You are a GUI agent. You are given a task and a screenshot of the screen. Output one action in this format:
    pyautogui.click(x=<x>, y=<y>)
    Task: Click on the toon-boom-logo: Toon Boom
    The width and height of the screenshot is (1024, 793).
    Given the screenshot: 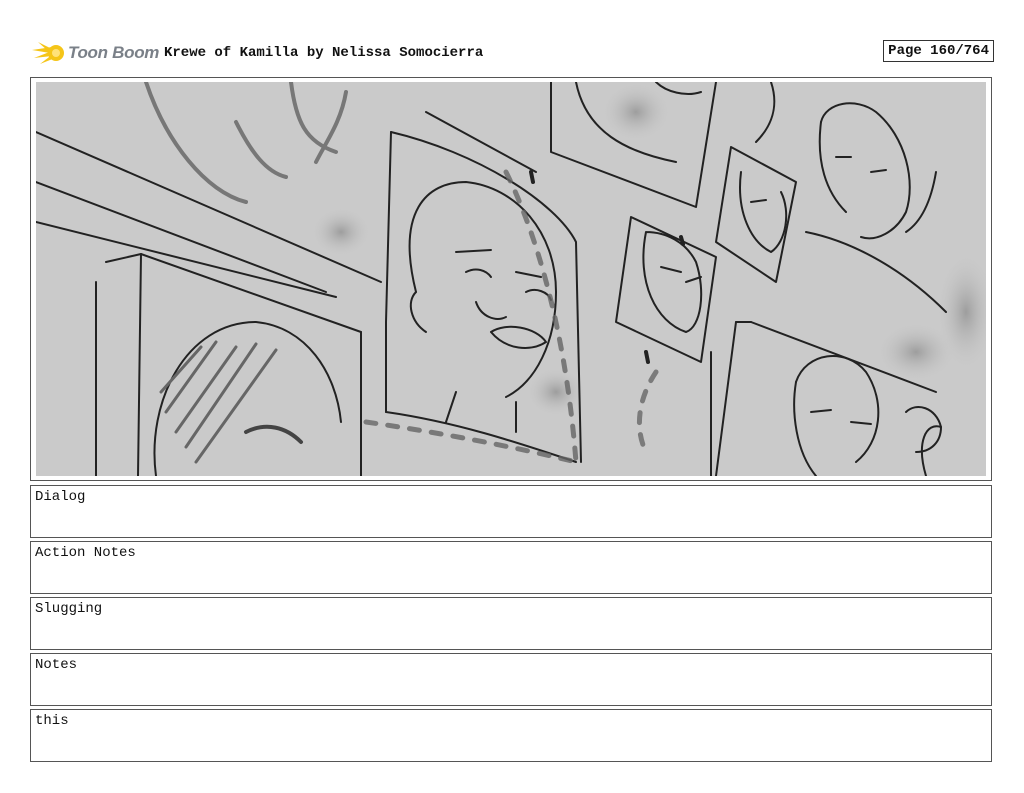 What is the action you would take?
    pyautogui.click(x=94, y=53)
    